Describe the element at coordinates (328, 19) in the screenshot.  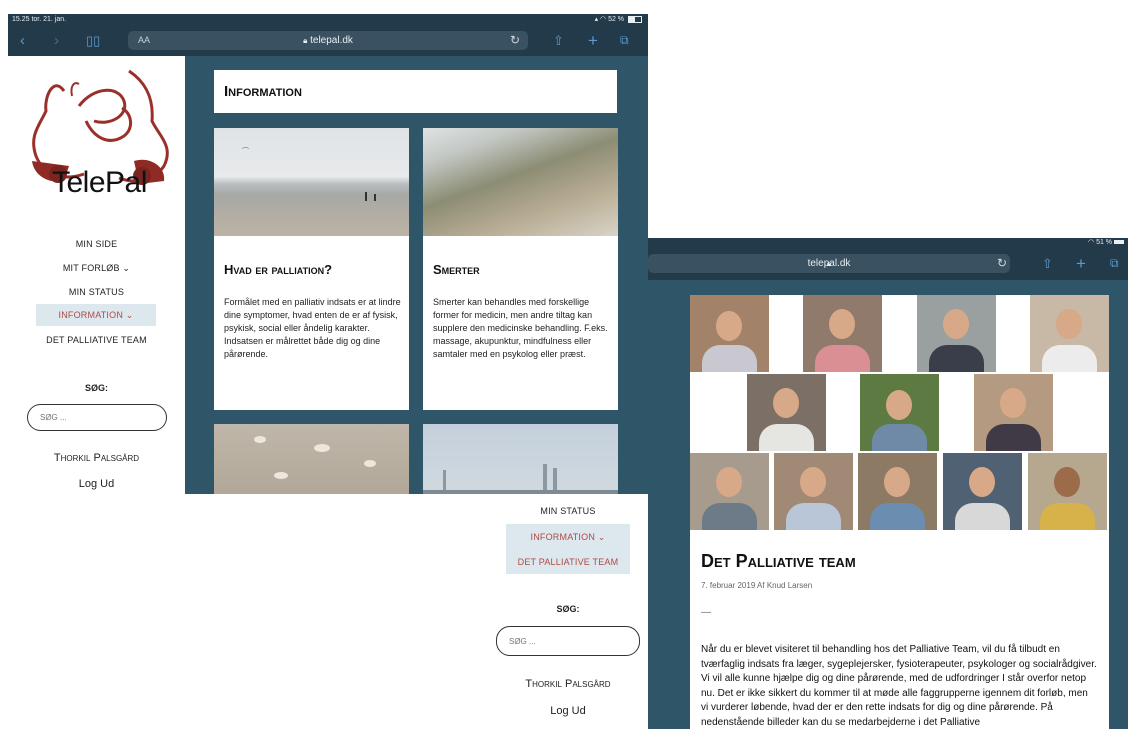
I see `status-bar: 15.25 tor. 21. jan. ▴ ◠ 52 %` at that location.